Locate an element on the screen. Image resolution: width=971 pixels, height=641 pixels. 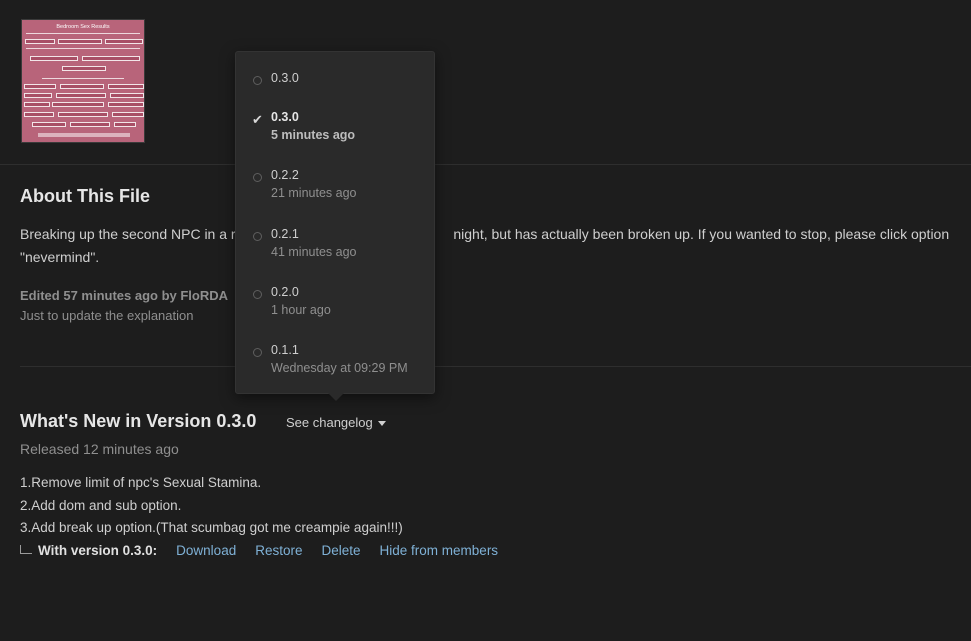
version-number: 0.2.0 is located at coordinates (285, 292).